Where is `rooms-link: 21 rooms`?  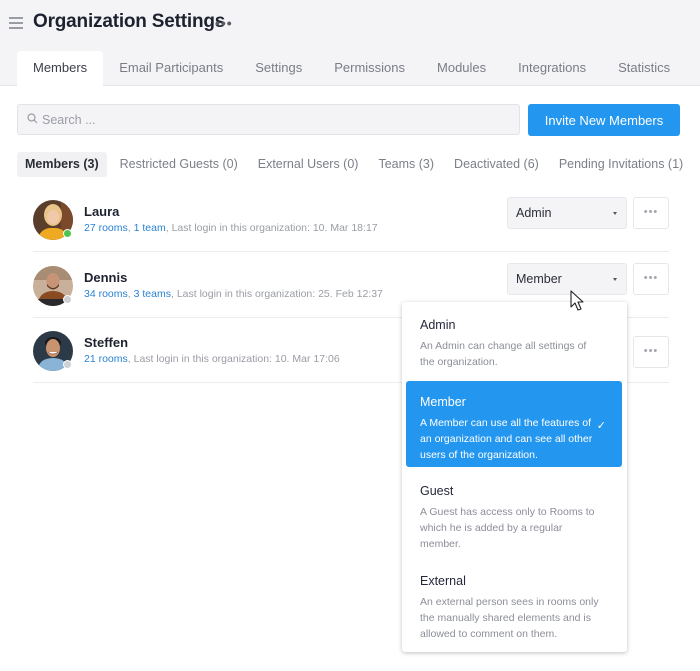
rooms-link: 21 rooms is located at coordinates (106, 359).